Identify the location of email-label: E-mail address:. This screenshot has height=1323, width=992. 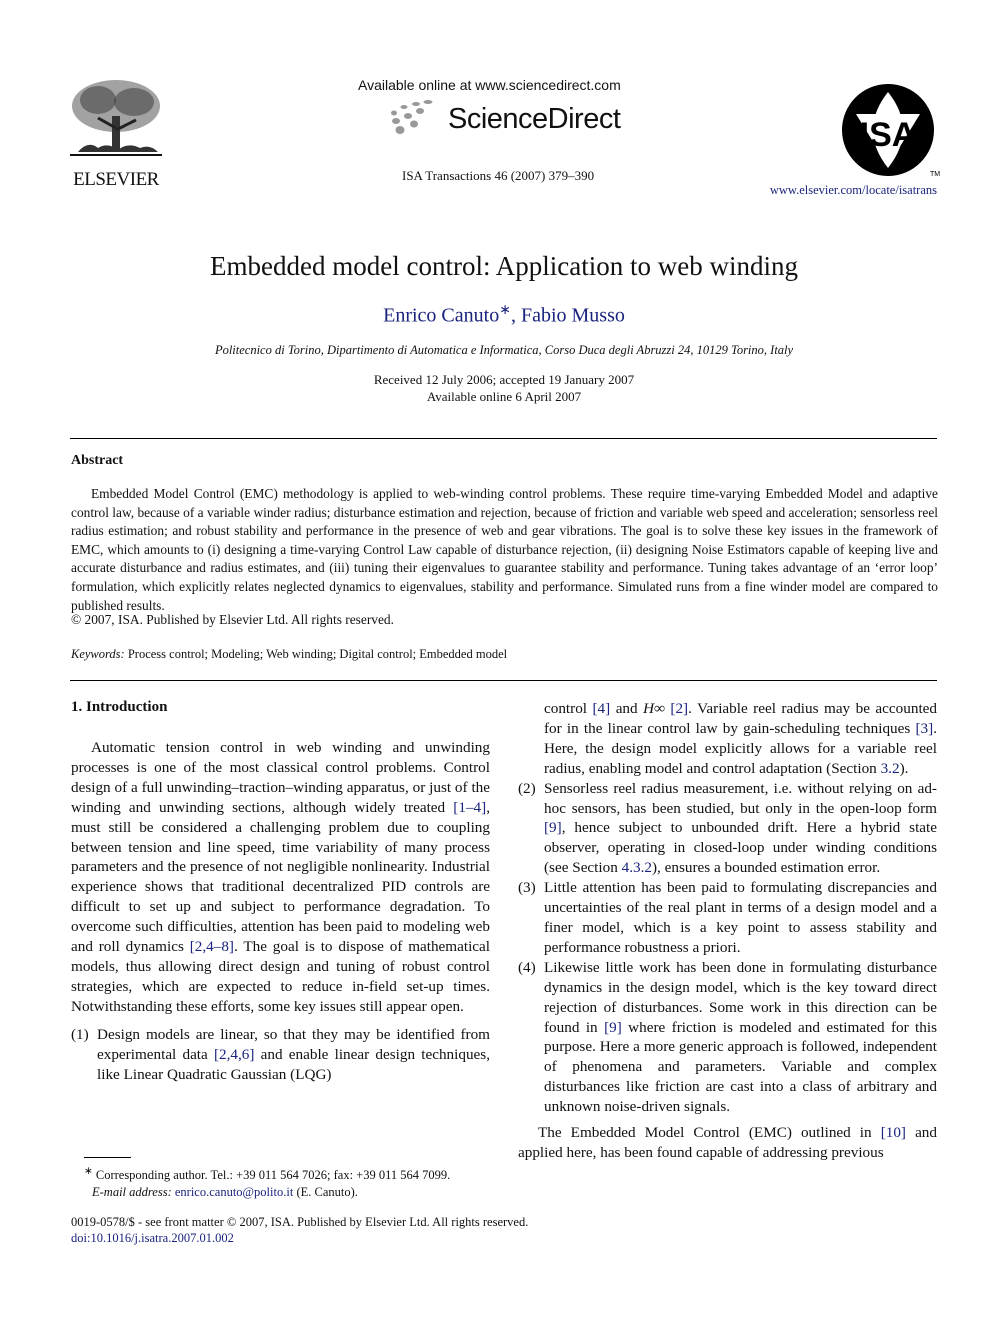
(132, 1192).